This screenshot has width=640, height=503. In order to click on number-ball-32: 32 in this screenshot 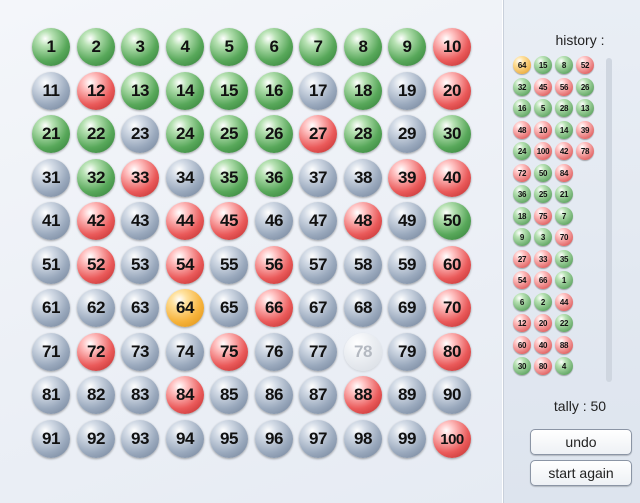, I will do `click(96, 178)`.